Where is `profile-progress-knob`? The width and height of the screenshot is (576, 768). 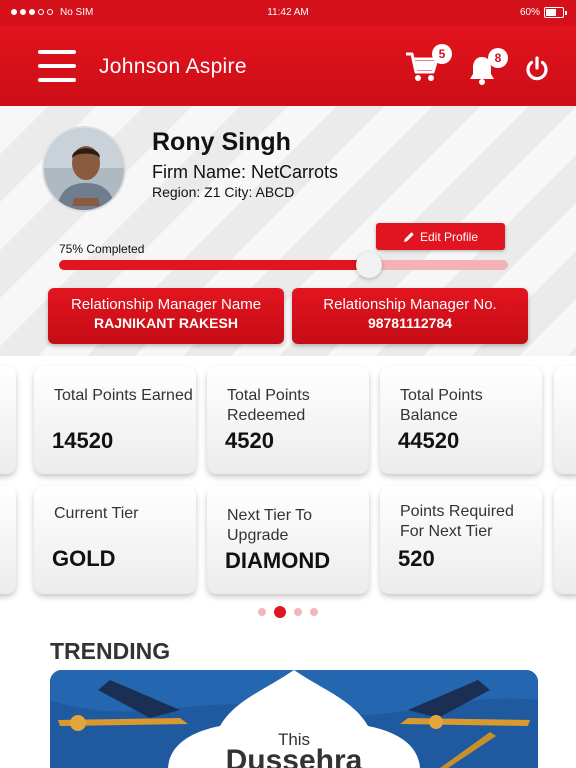 profile-progress-knob is located at coordinates (368, 265).